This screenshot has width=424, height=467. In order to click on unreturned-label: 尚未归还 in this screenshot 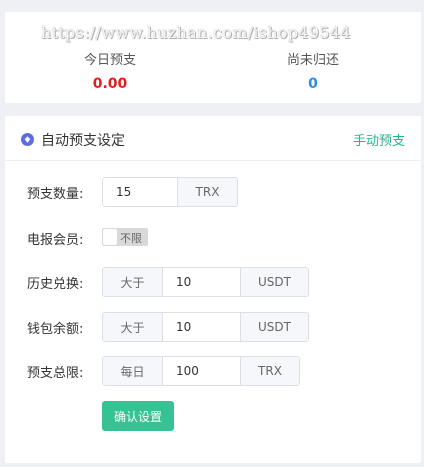, I will do `click(312, 60)`.